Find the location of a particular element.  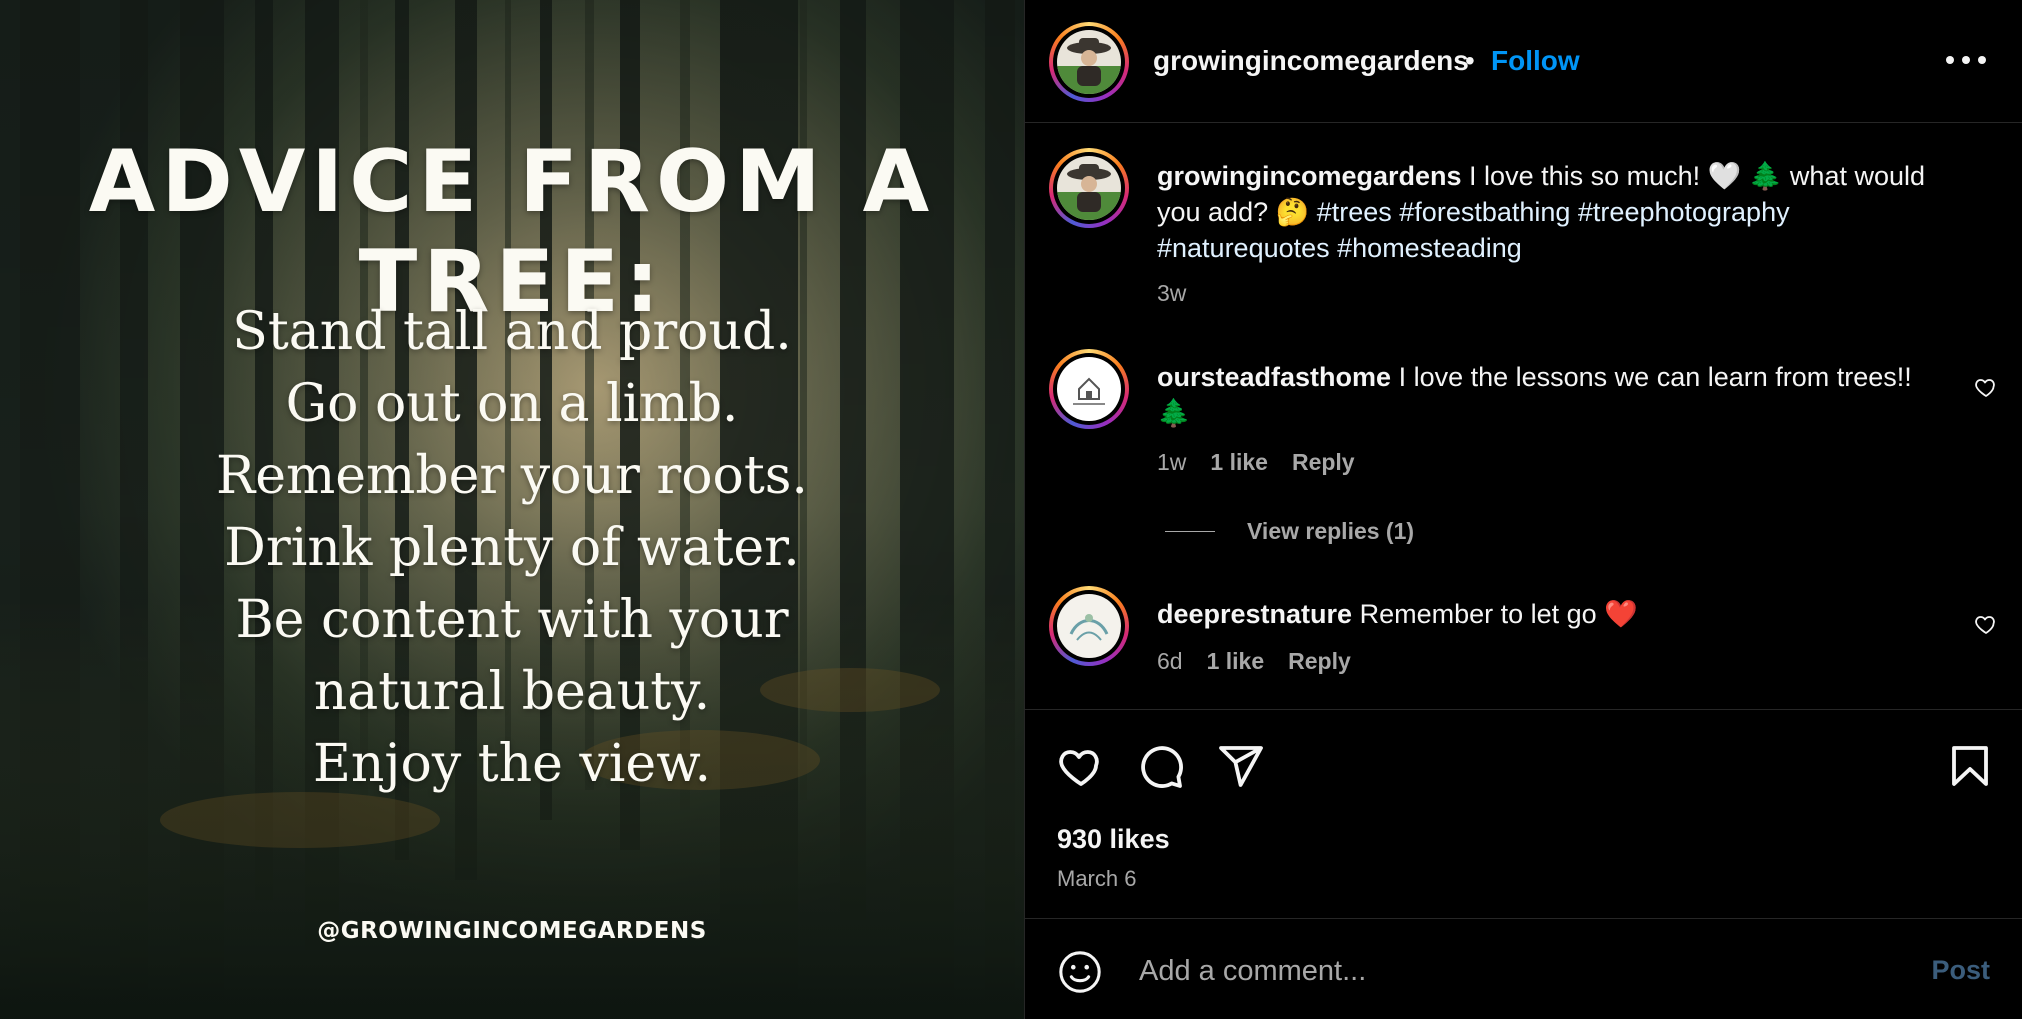

comment-username: deeprestnature is located at coordinates (1254, 614).